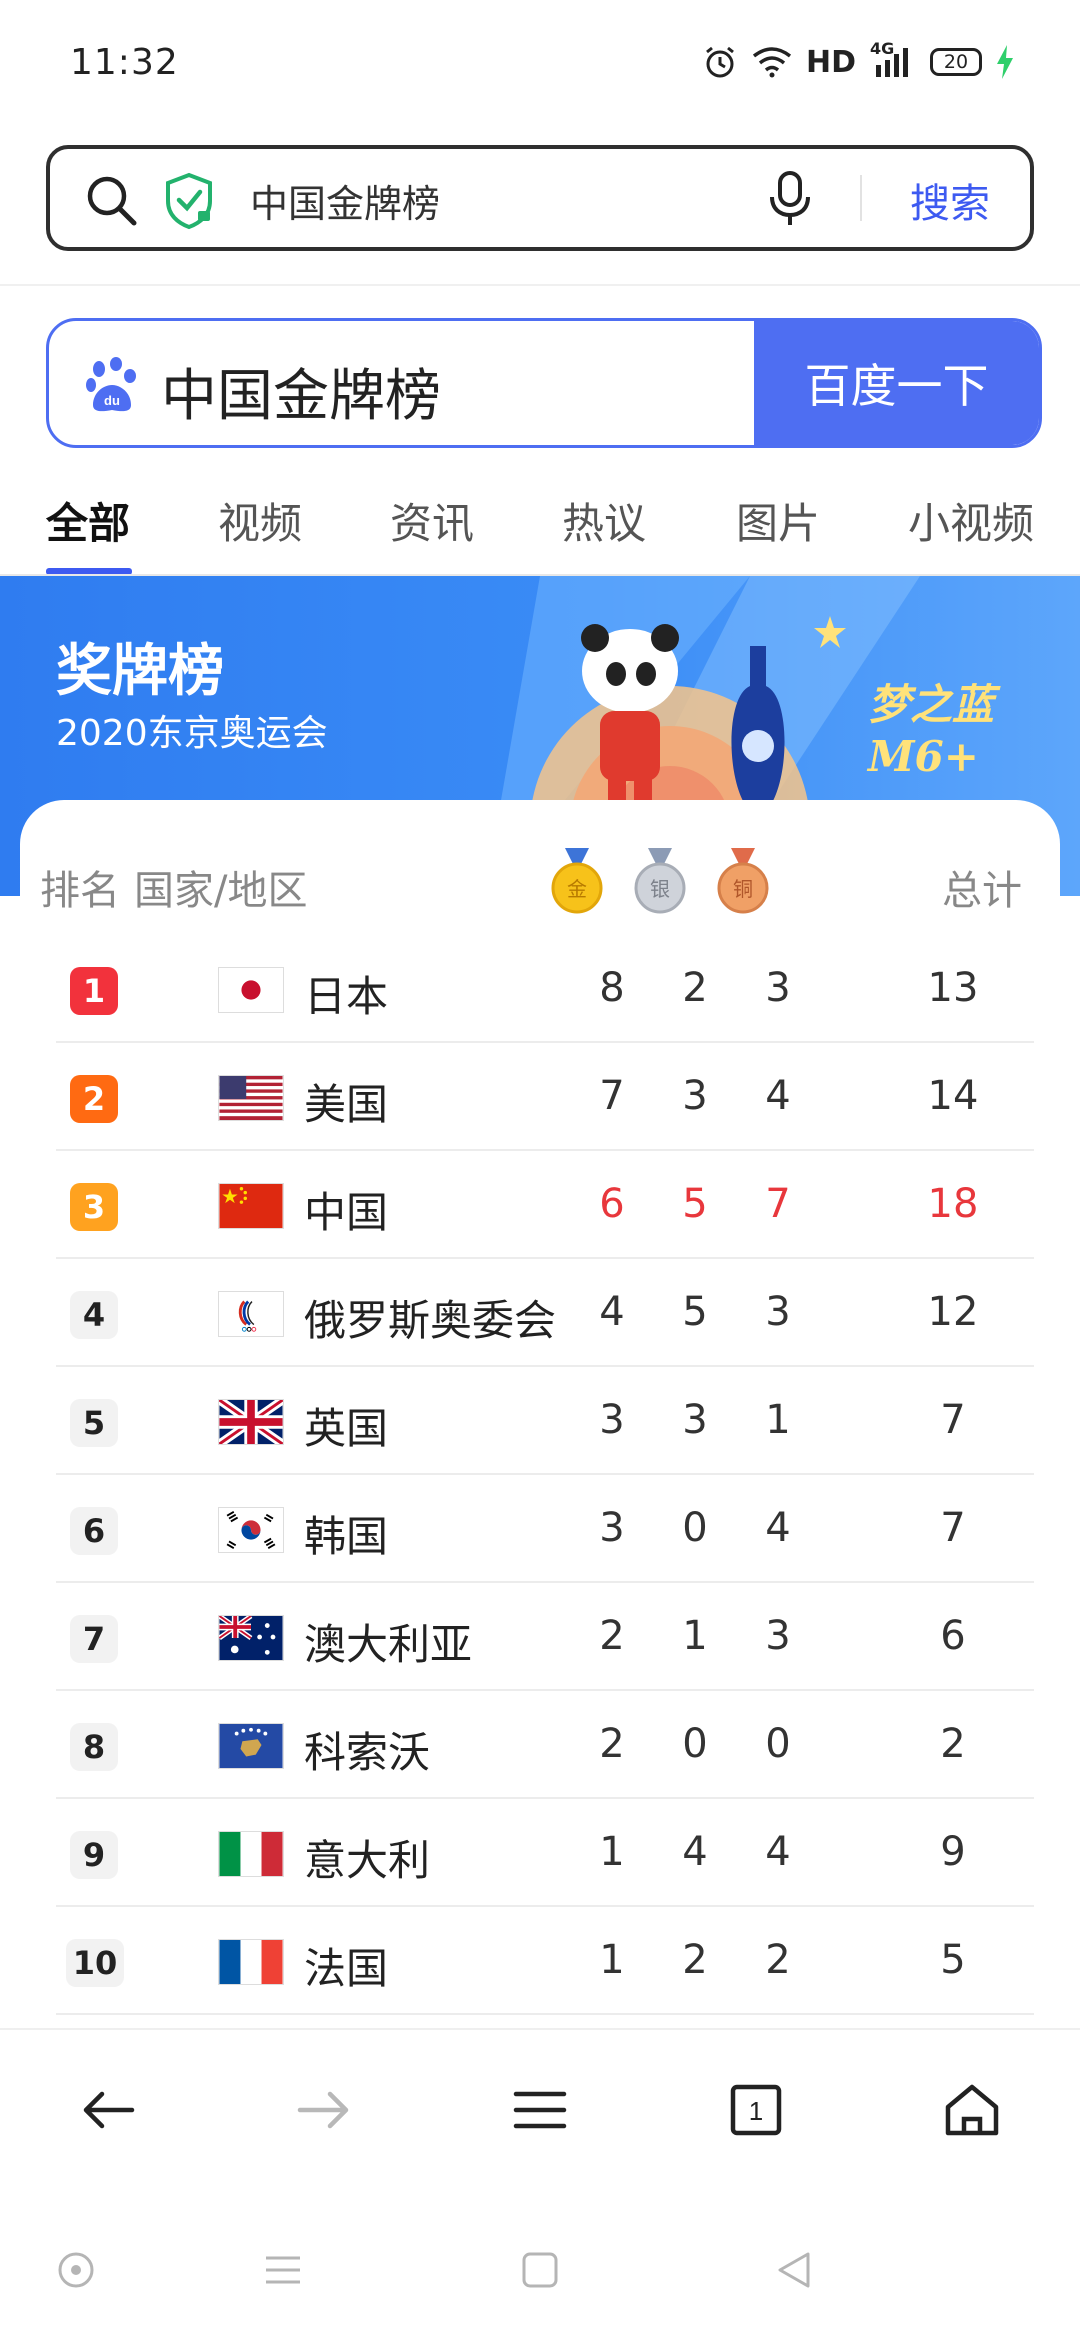 Image resolution: width=1080 pixels, height=2340 pixels. What do you see at coordinates (112, 400) in the screenshot?
I see `svg-text: du` at bounding box center [112, 400].